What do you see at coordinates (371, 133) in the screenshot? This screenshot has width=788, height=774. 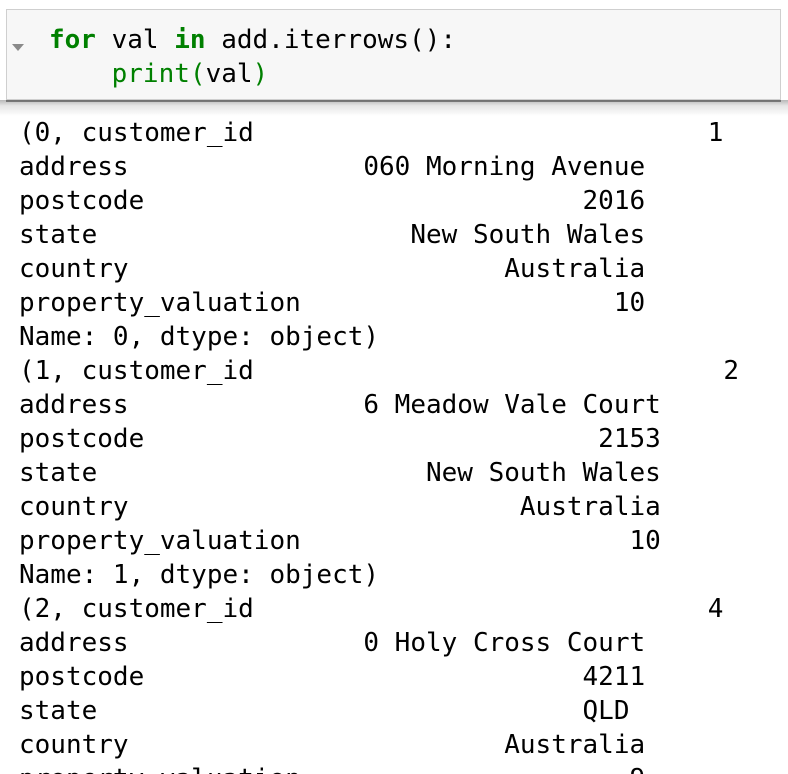 I see `output-line: (0, customer_id 1` at bounding box center [371, 133].